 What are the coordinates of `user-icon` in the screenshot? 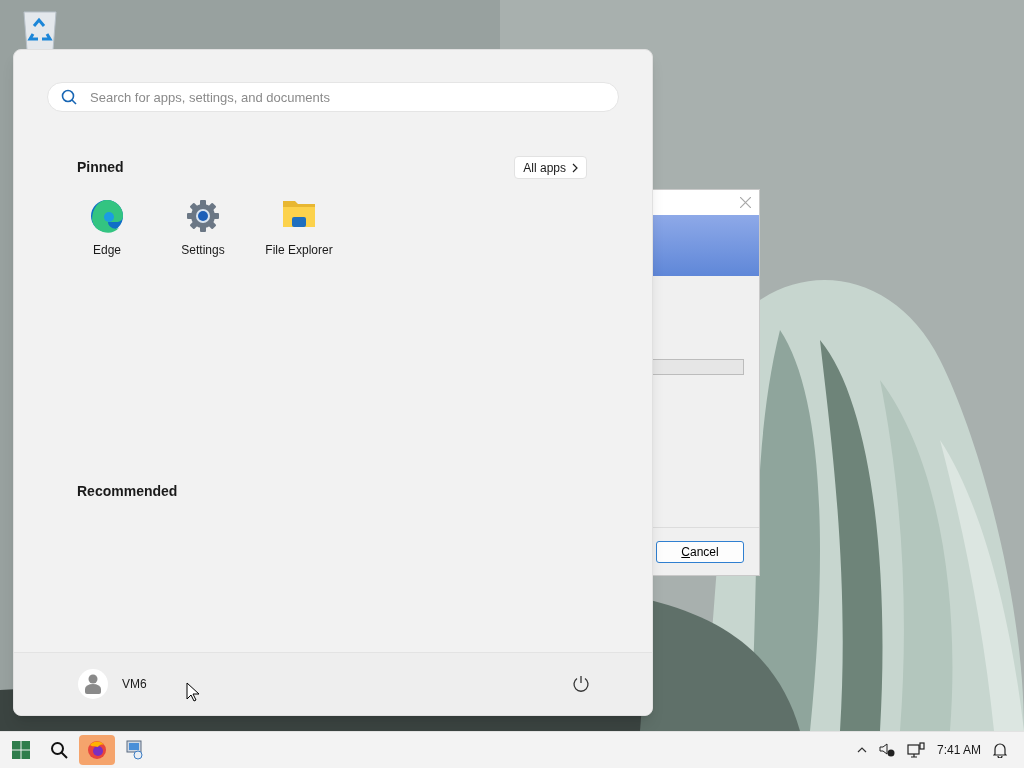 It's located at (93, 684).